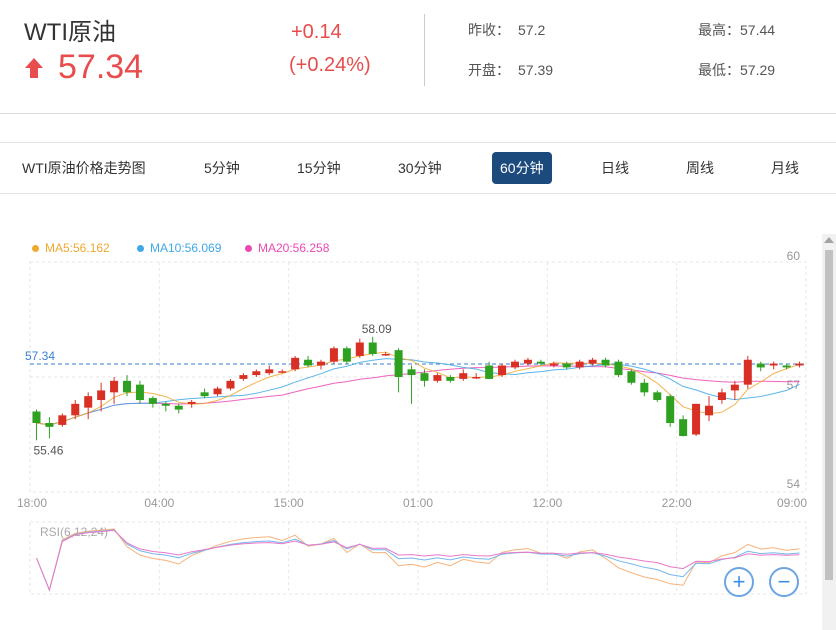 This screenshot has width=836, height=630. What do you see at coordinates (316, 32) in the screenshot?
I see `price-change: +0.14` at bounding box center [316, 32].